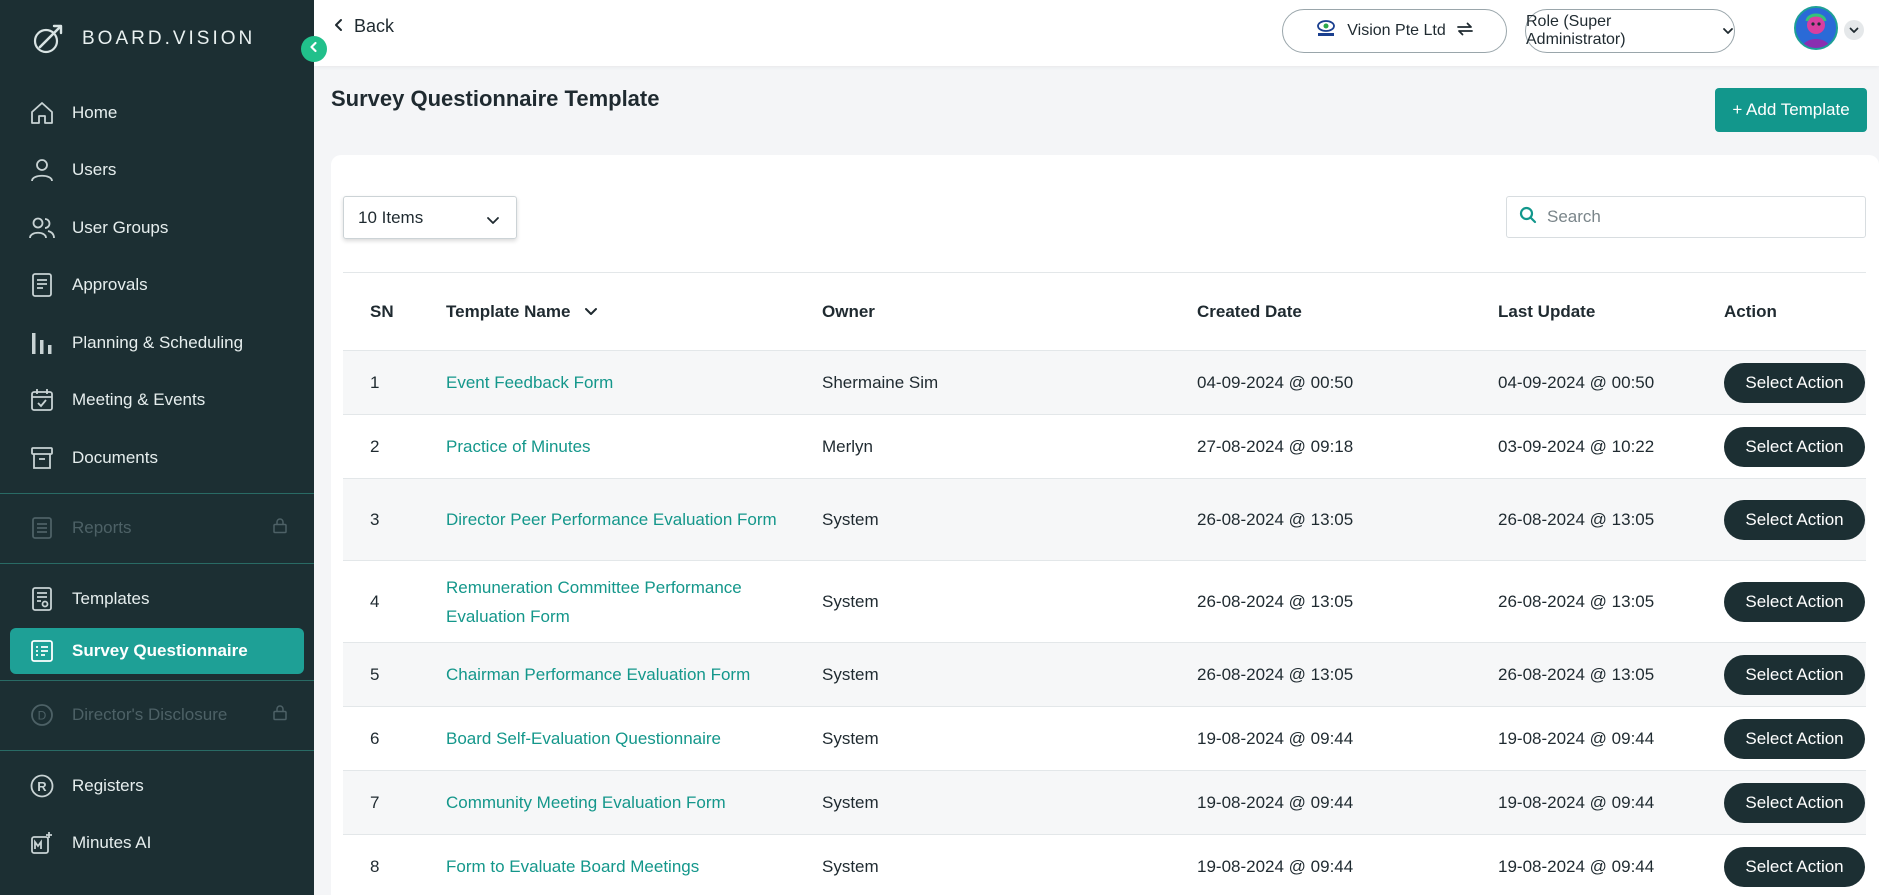 Image resolution: width=1879 pixels, height=895 pixels. I want to click on sidebar-item-approvals: Approvals, so click(157, 286).